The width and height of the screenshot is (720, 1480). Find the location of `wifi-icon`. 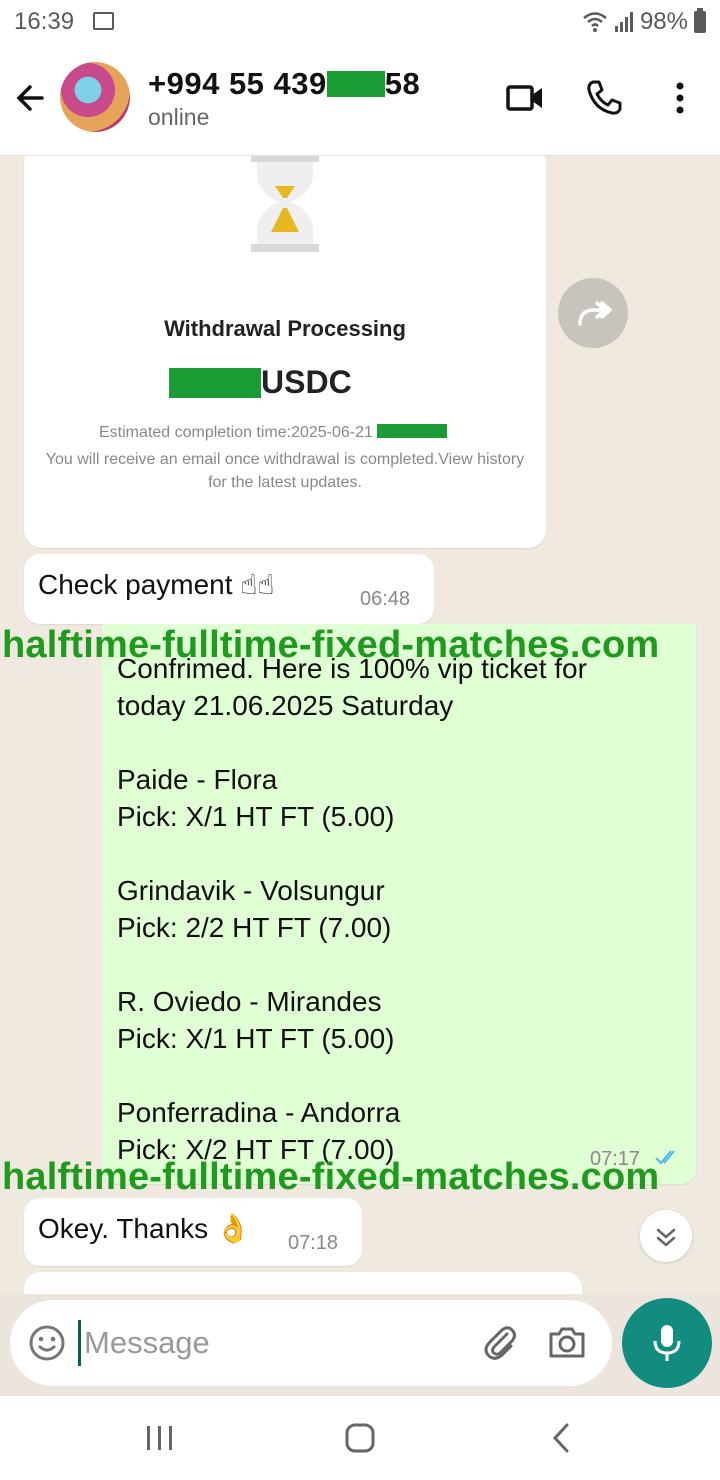

wifi-icon is located at coordinates (595, 22).